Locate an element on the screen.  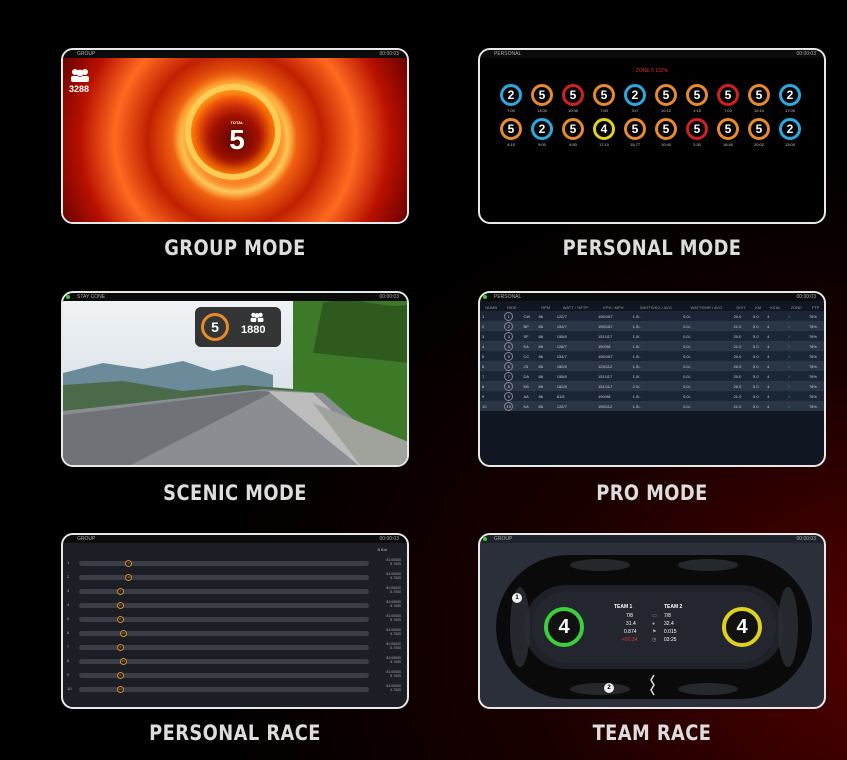
caption-personal-mode: PERSONAL MODE is located at coordinates (652, 248).